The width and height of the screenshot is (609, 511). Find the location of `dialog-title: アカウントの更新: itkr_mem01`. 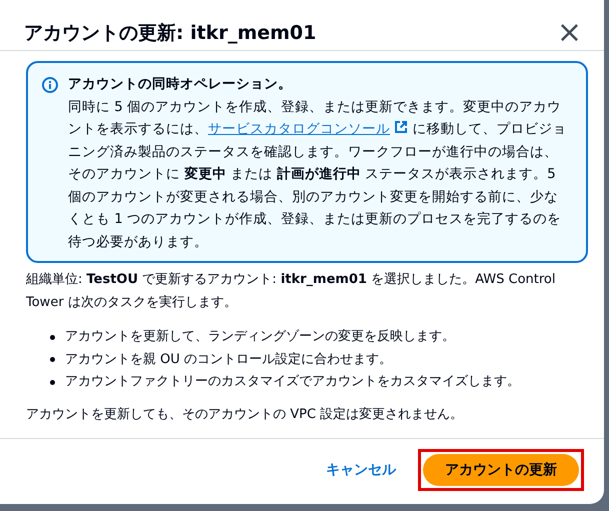

dialog-title: アカウントの更新: itkr_mem01 is located at coordinates (170, 33).